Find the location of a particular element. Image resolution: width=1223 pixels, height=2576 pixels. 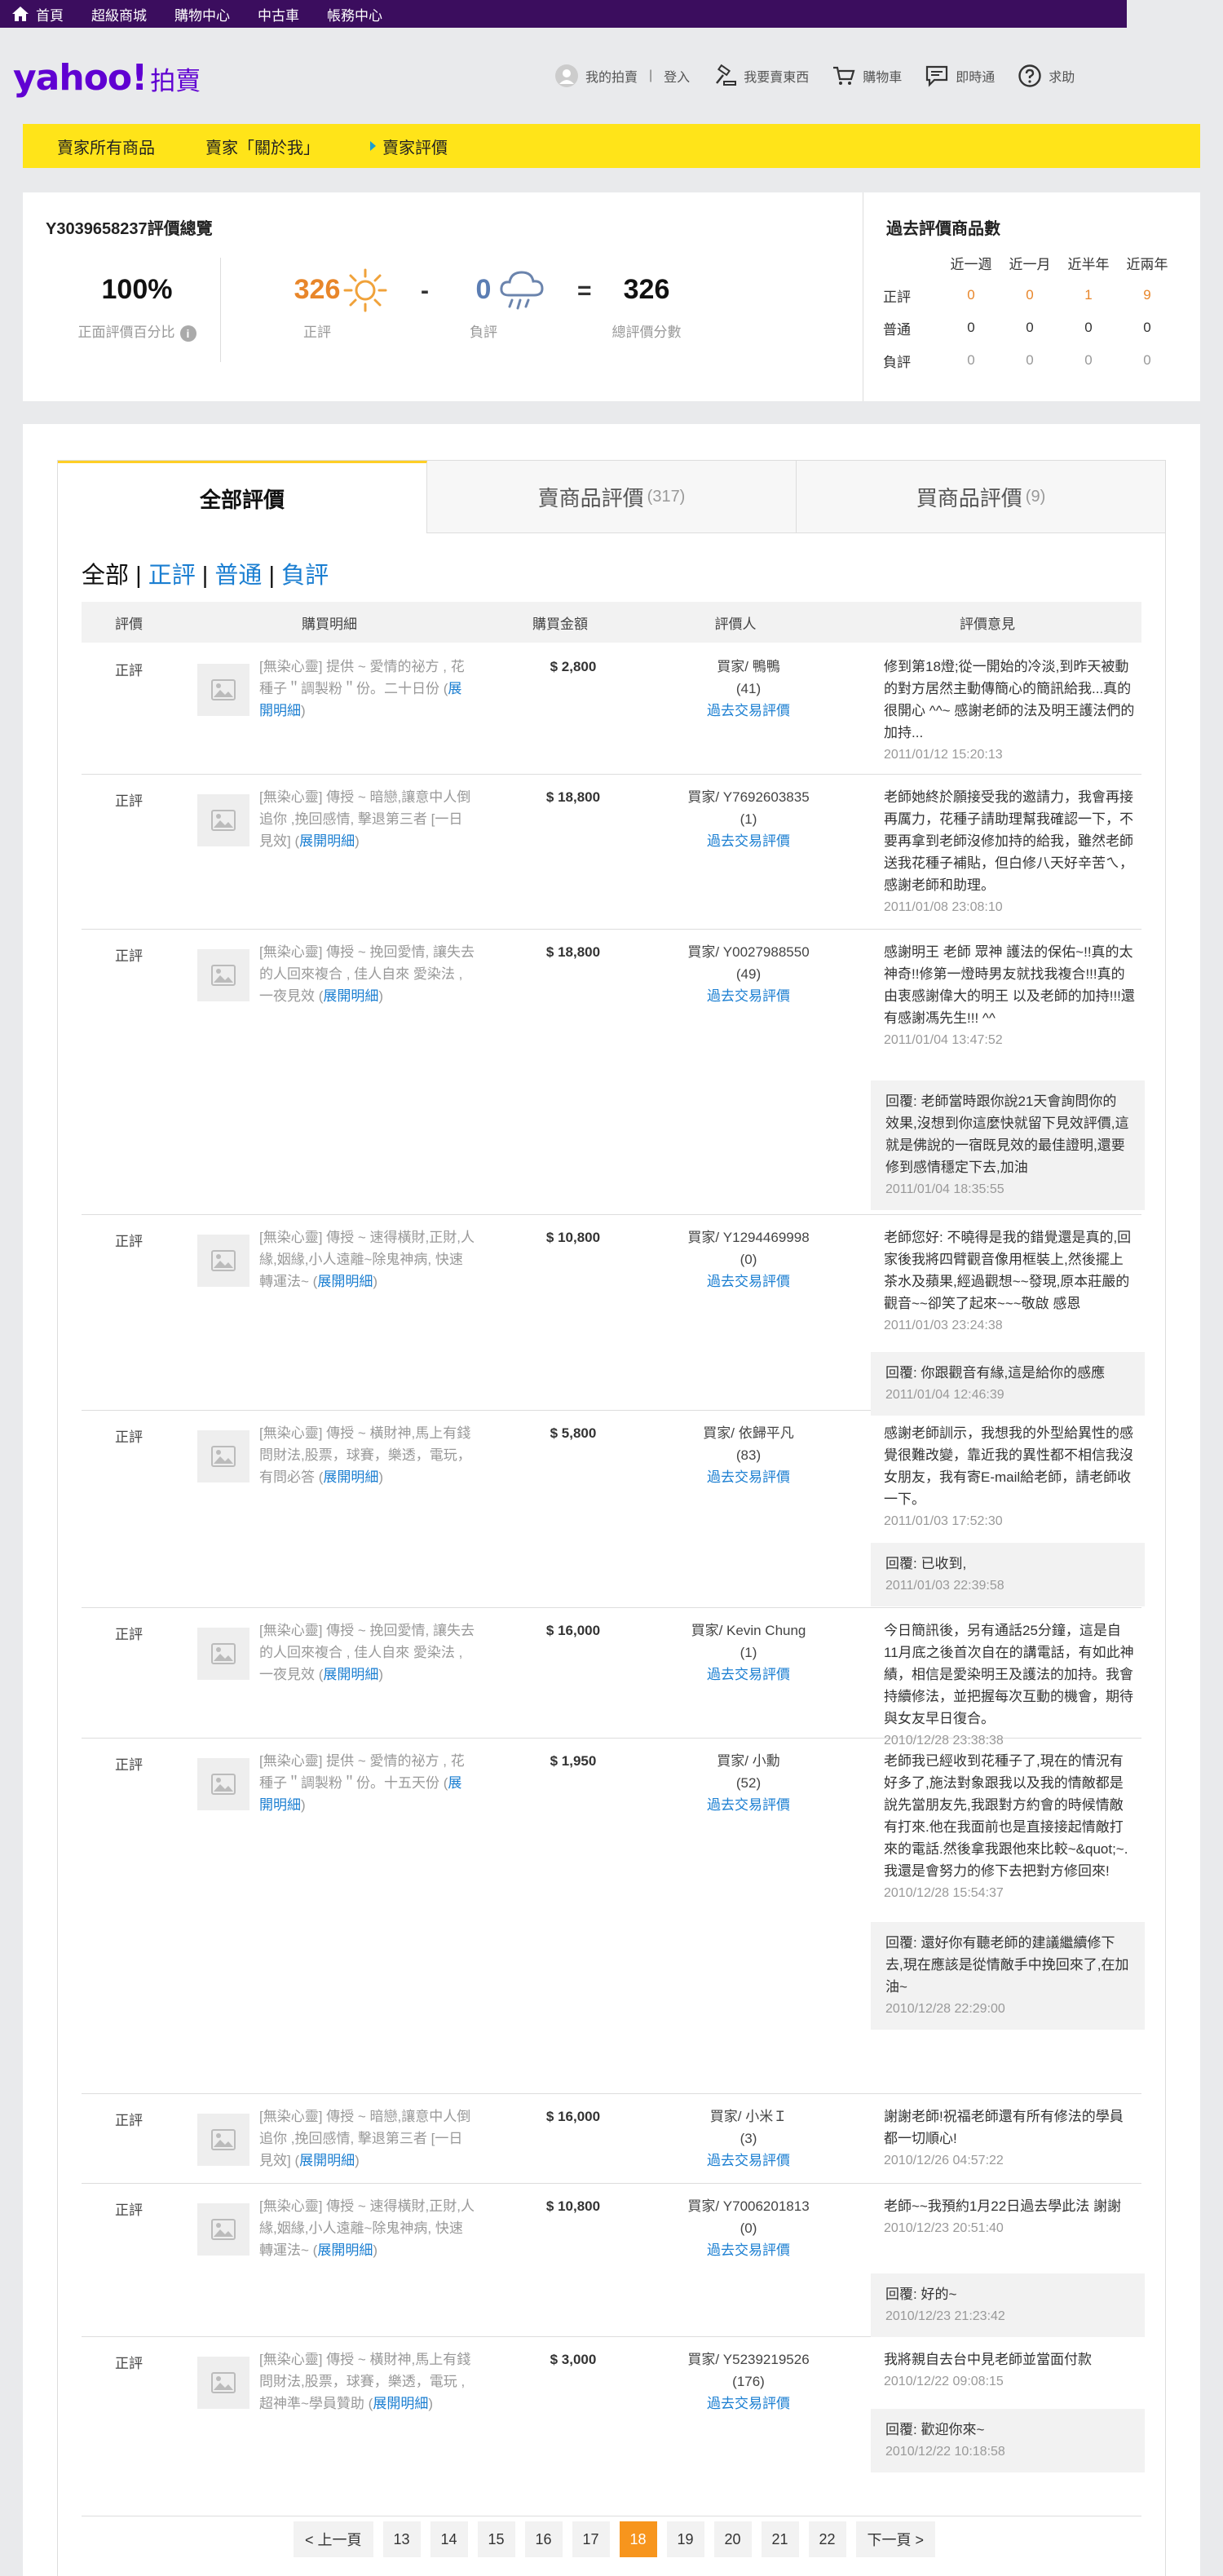

item-title: [無染心靈] 提供 ~ 愛情的祕方 , 花種子＂調製粉＂份。十五天份 is located at coordinates (362, 1772).